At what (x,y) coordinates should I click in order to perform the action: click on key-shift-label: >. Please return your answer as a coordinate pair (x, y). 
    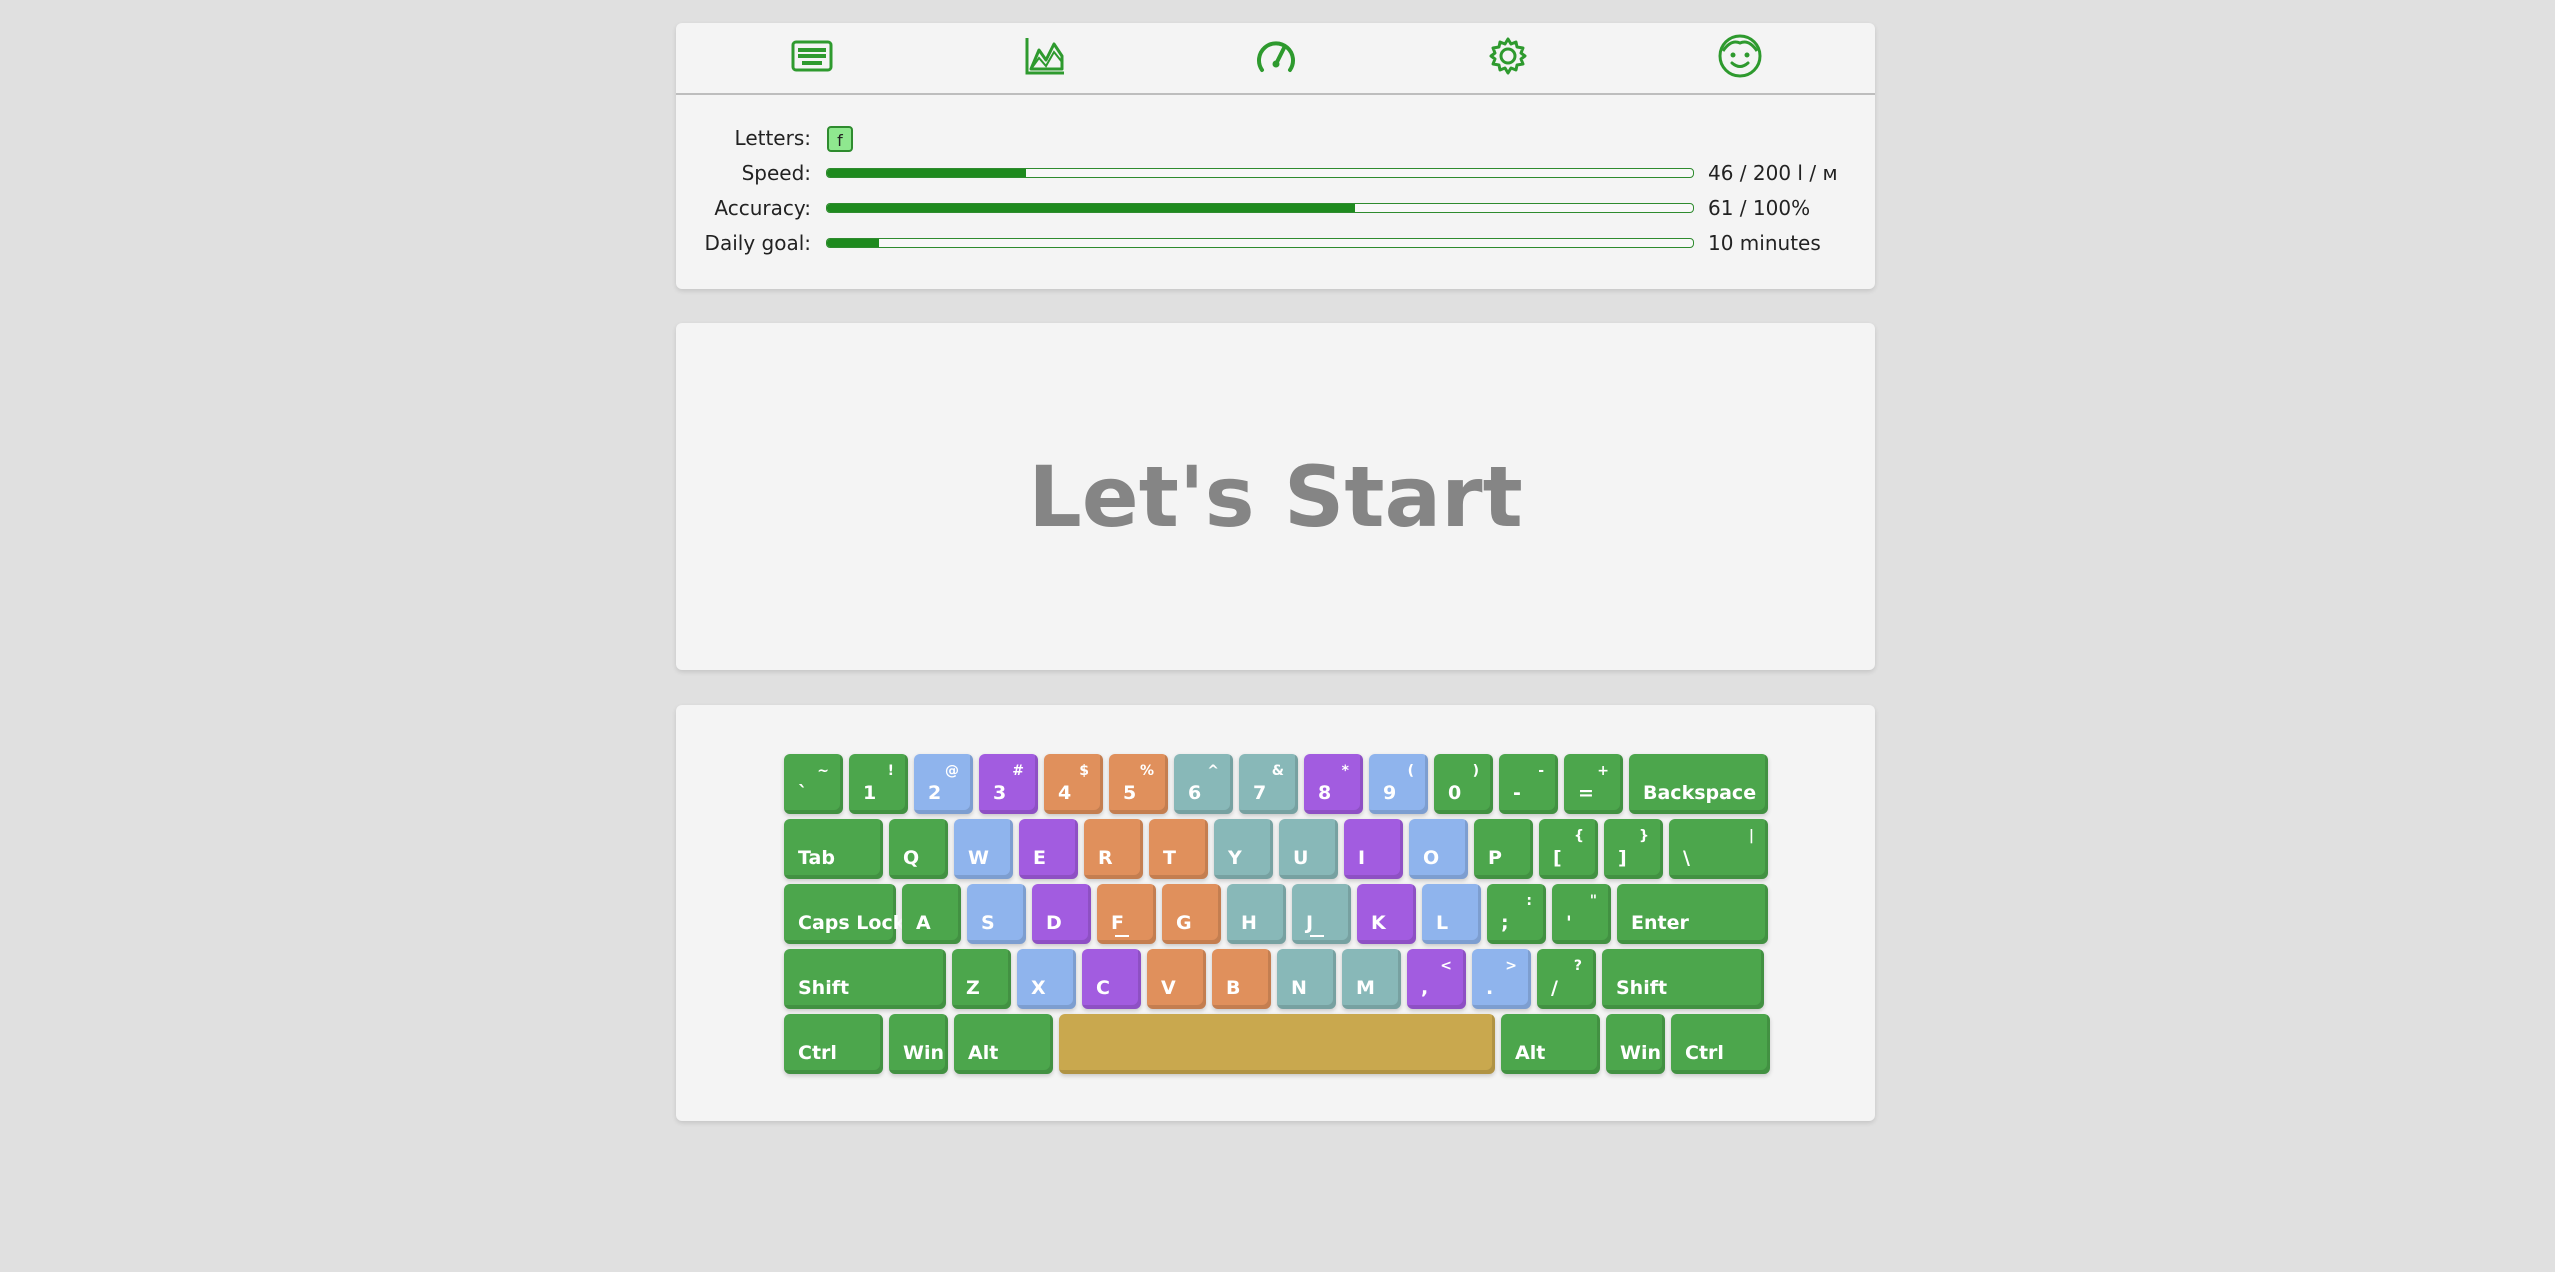
    Looking at the image, I should click on (1511, 966).